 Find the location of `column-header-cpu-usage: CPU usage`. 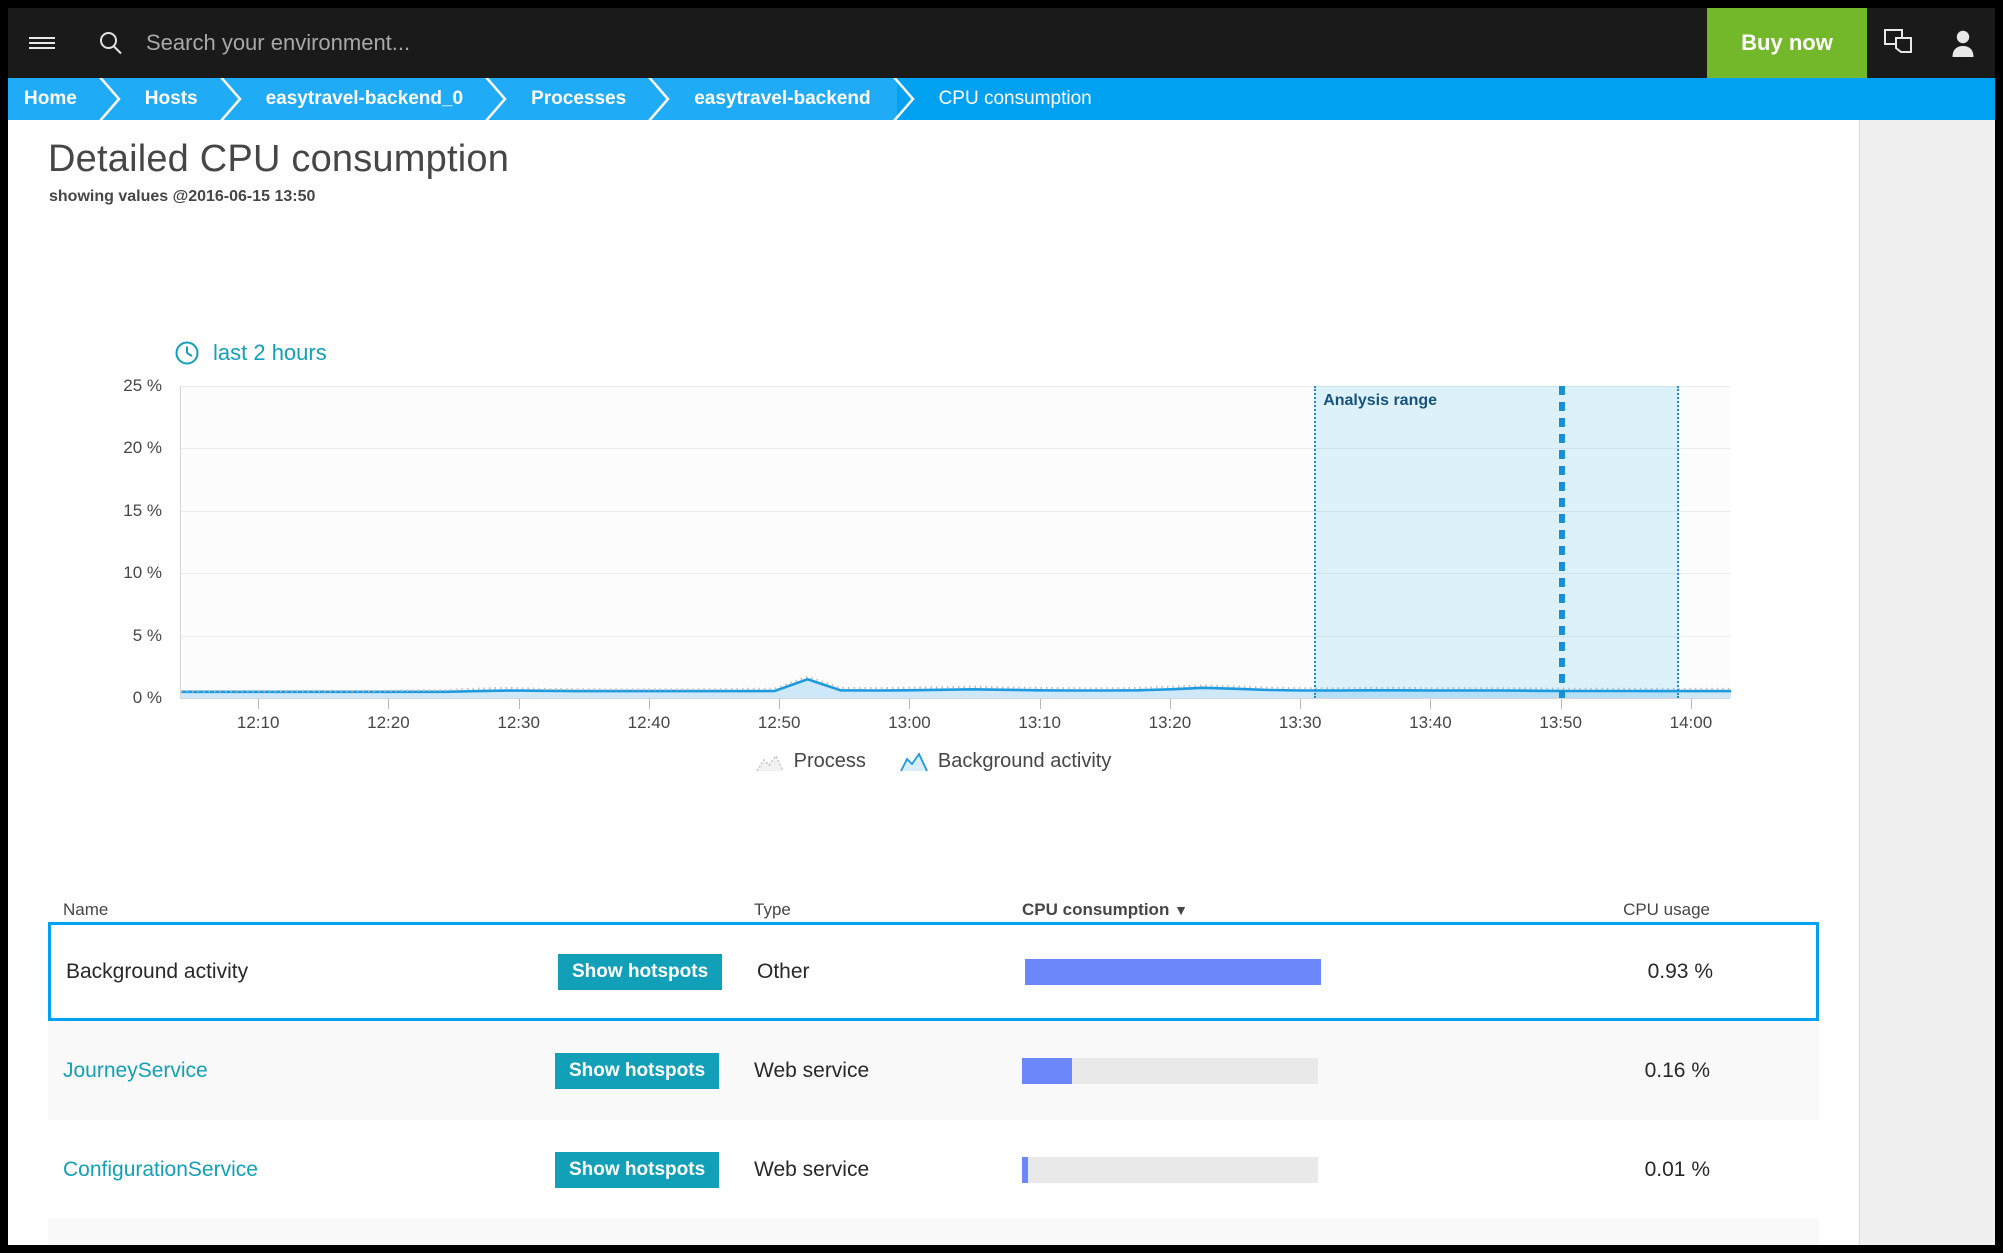

column-header-cpu-usage: CPU usage is located at coordinates (1522, 913).